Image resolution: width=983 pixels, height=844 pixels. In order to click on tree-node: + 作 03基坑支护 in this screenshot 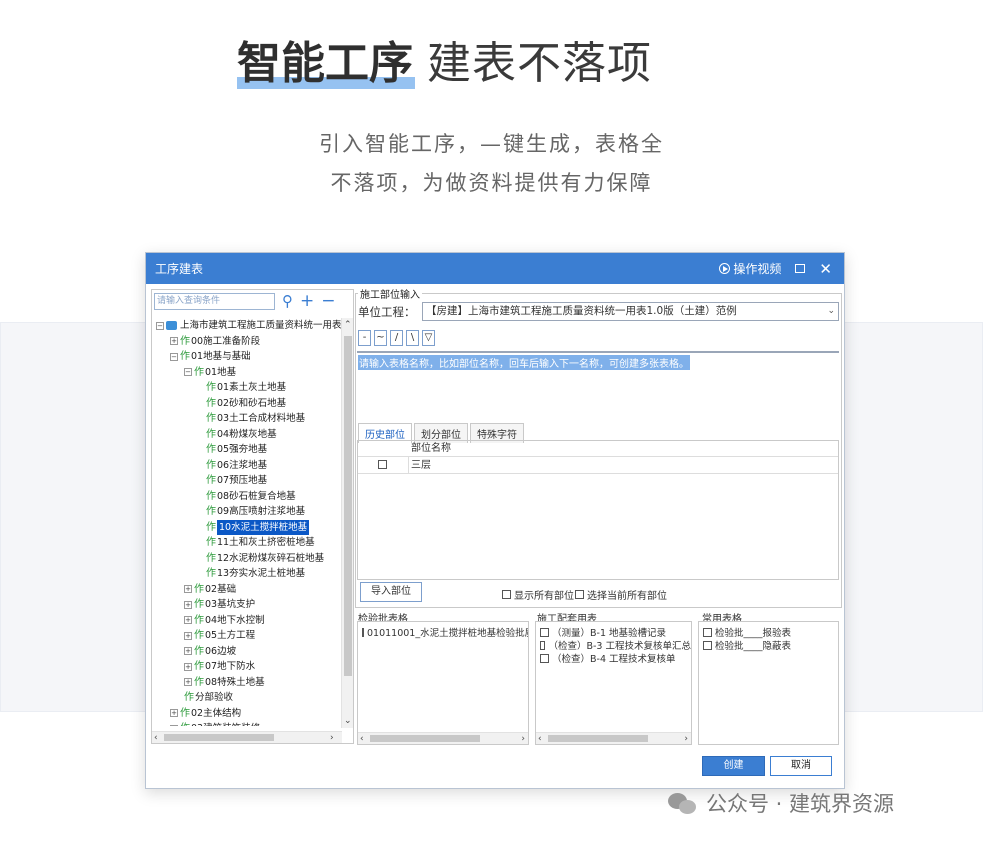, I will do `click(219, 604)`.